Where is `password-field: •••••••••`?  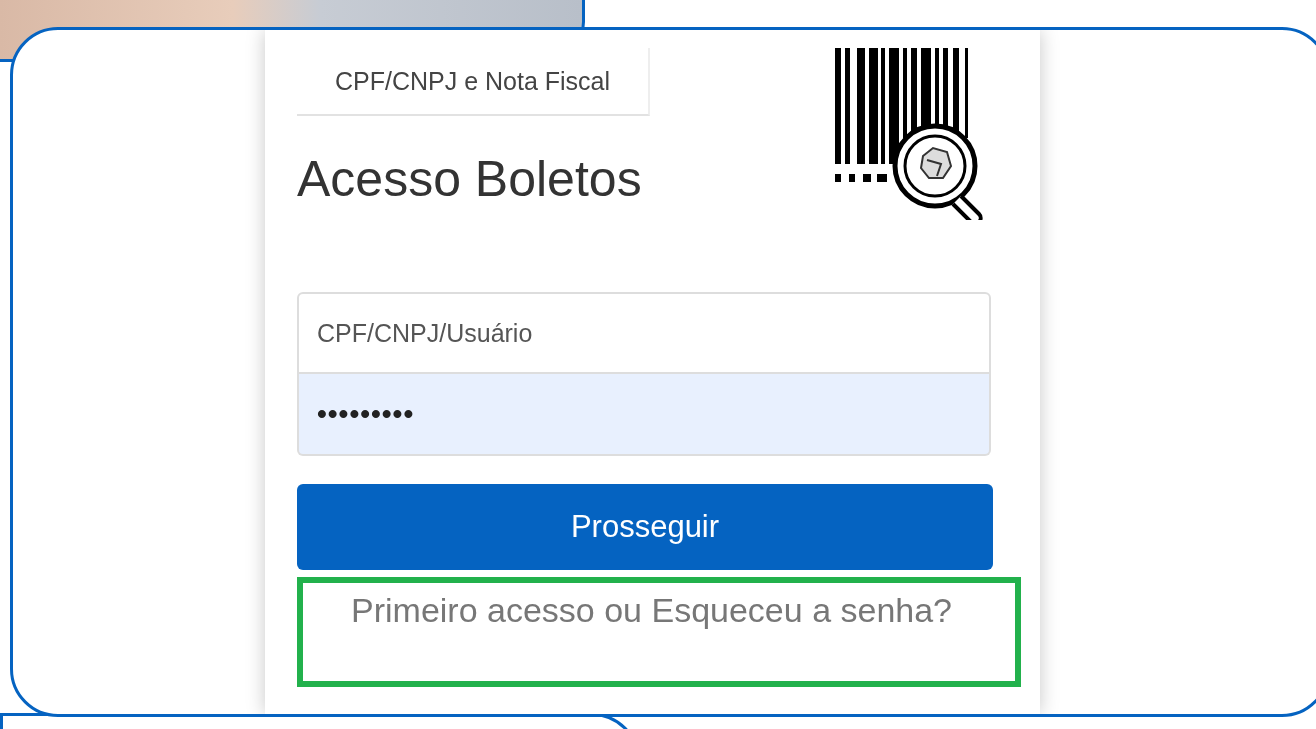
password-field: ••••••••• is located at coordinates (644, 415).